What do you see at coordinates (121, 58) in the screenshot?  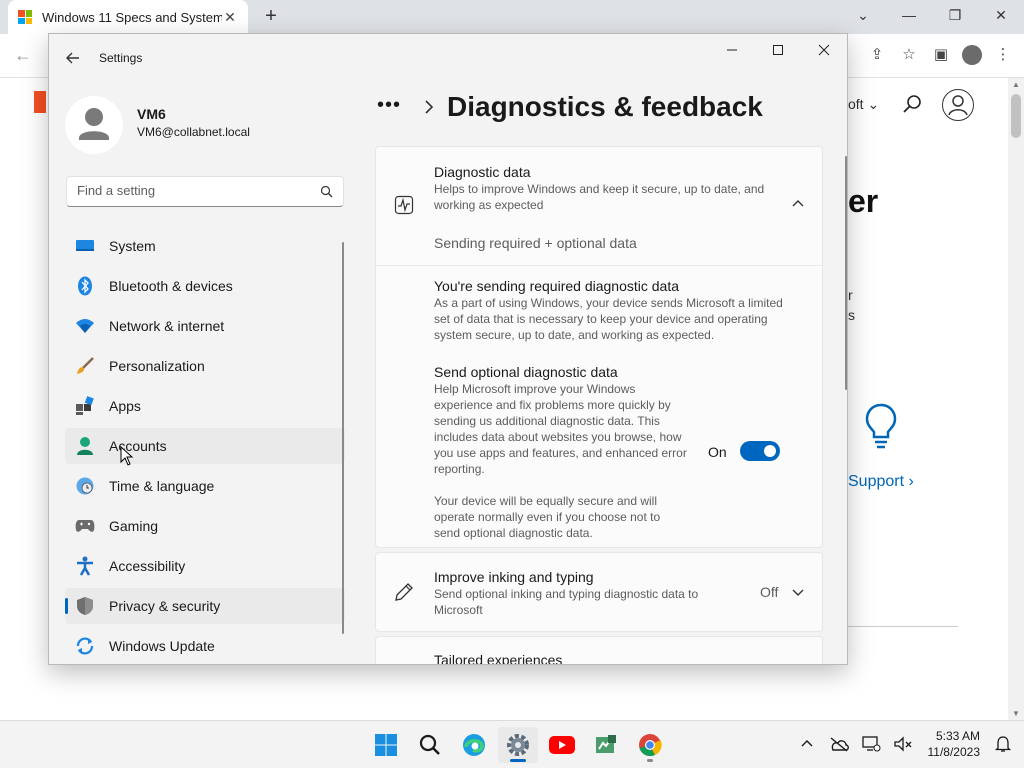 I see `window-title: Settings` at bounding box center [121, 58].